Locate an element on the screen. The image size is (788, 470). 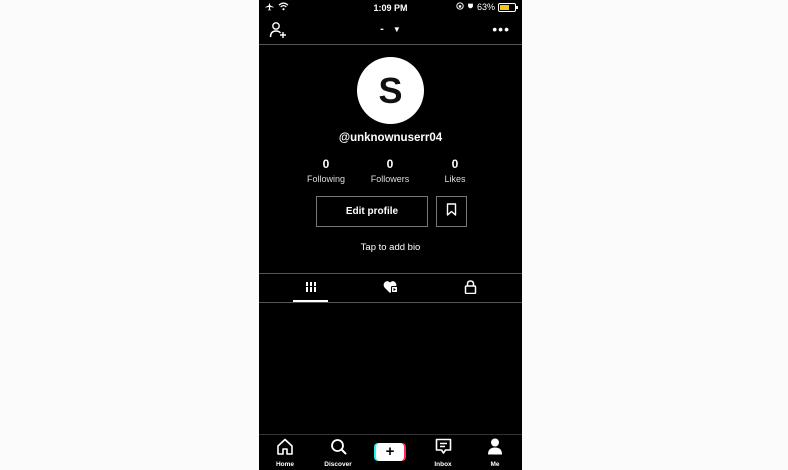
stat-following: 0 Following is located at coordinates (326, 170).